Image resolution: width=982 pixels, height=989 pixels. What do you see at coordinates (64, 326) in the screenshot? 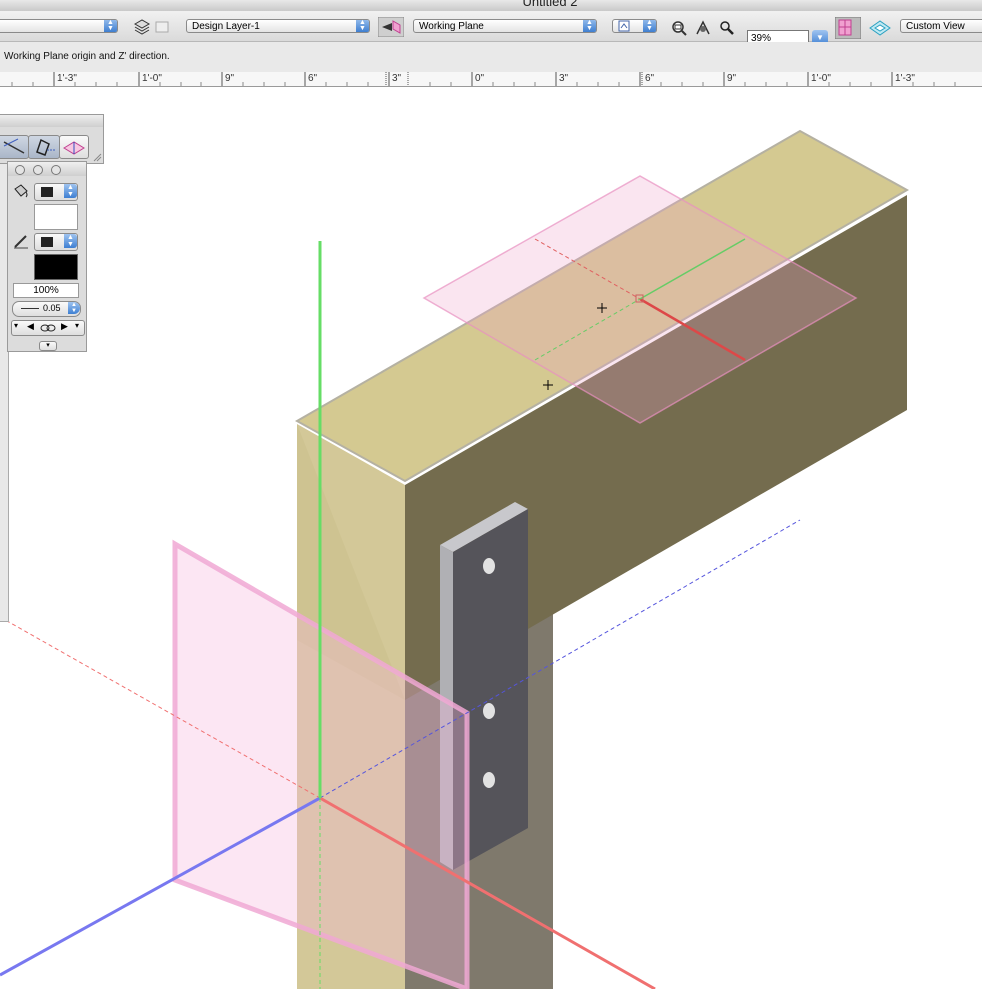
I see `arrow-right-icon: ▶` at bounding box center [64, 326].